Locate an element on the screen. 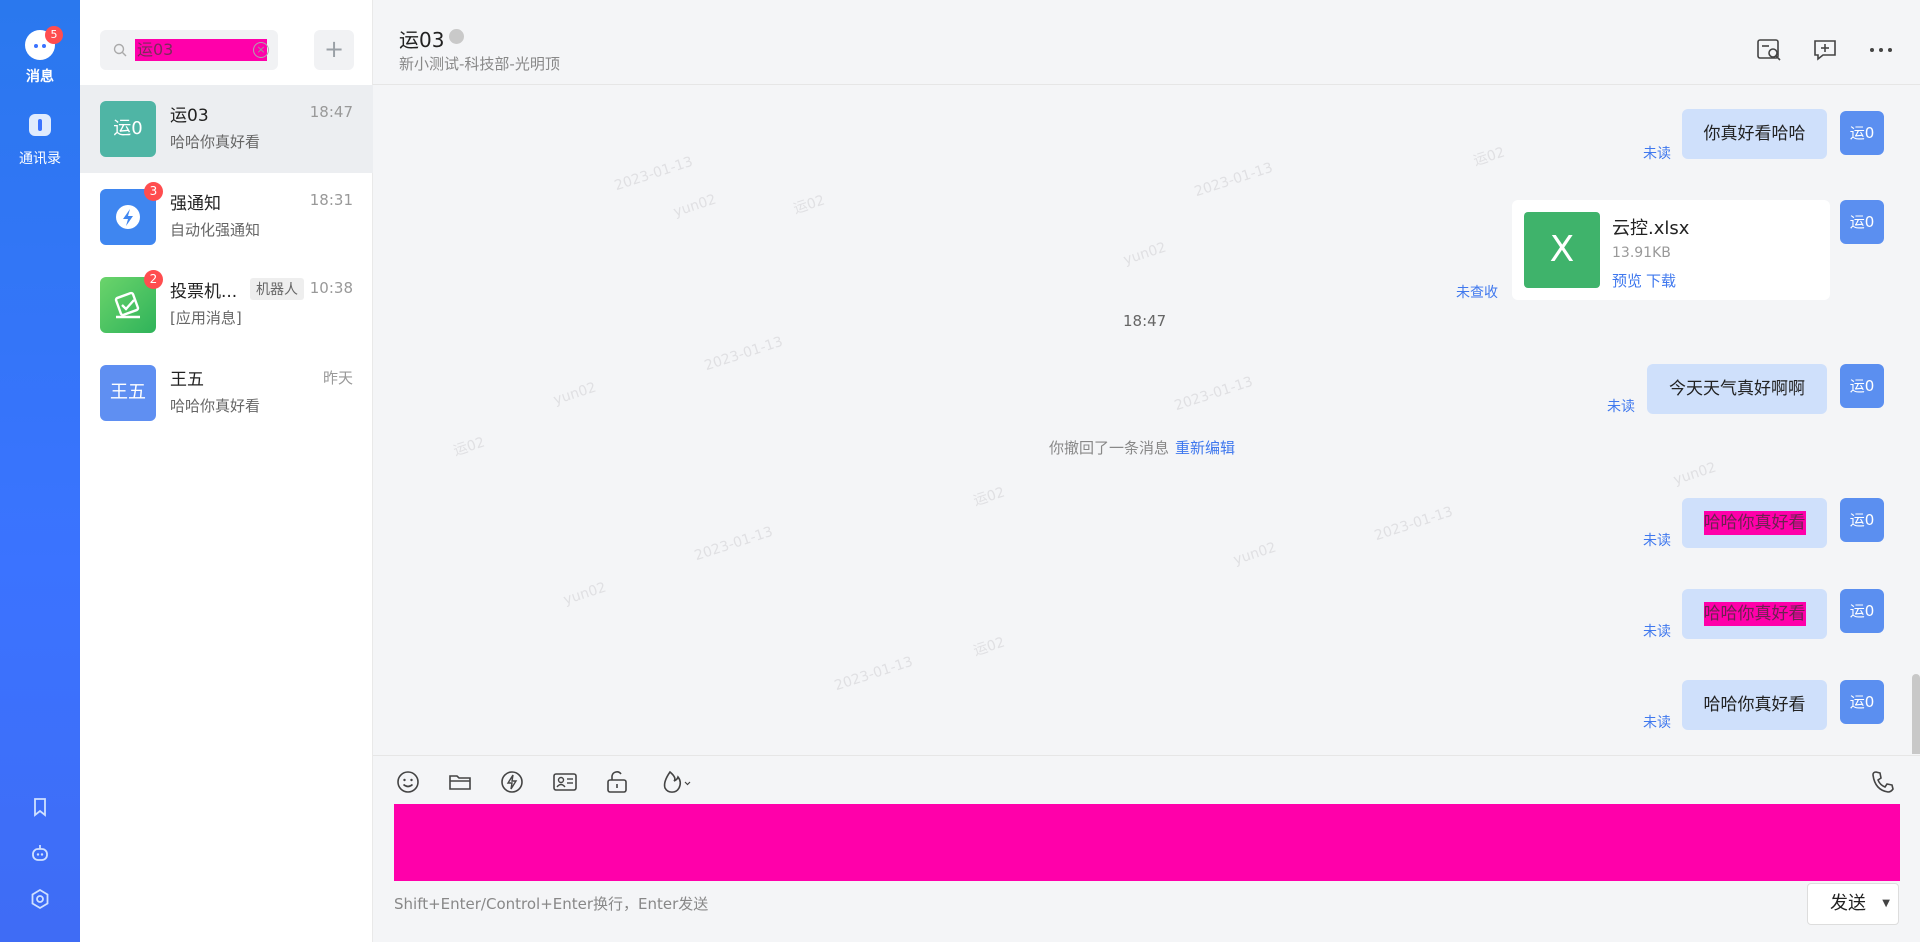 The image size is (1920, 942). nav-contacts: 通讯录 is located at coordinates (40, 141).